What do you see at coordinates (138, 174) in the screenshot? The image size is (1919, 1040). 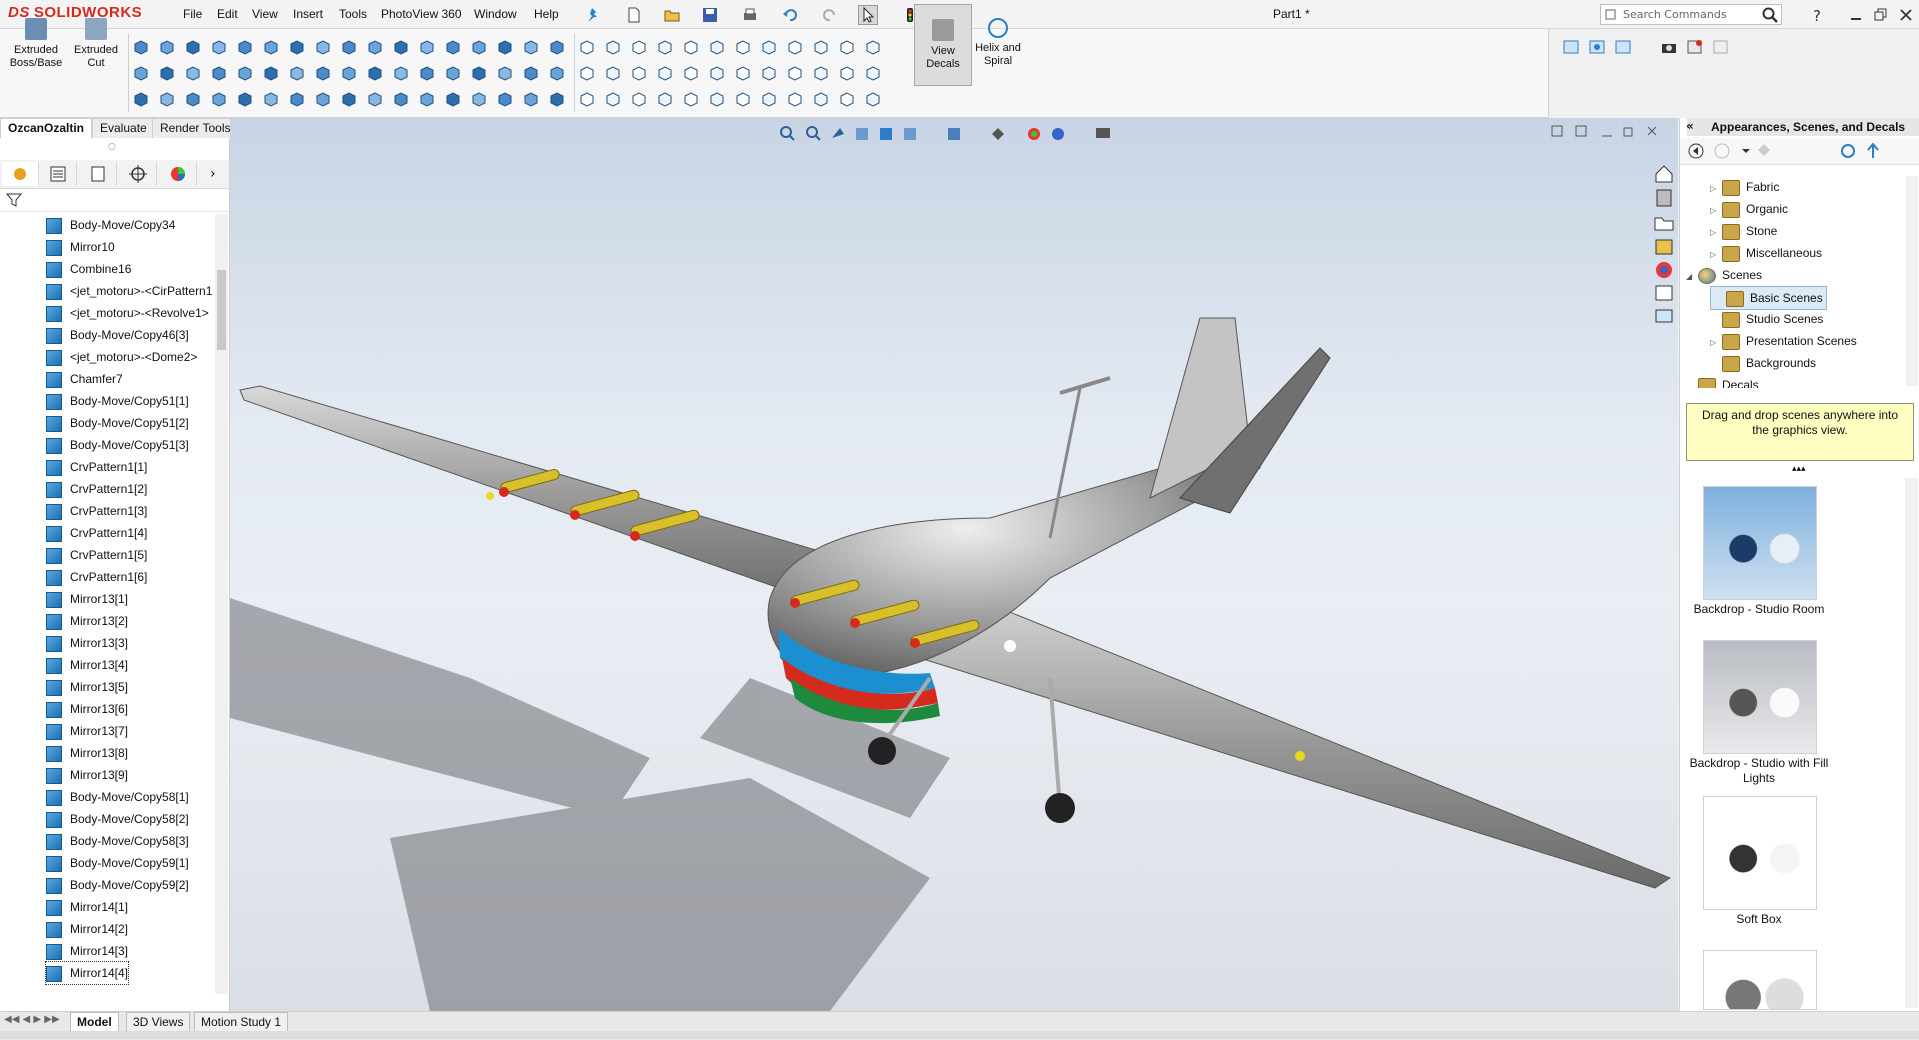 I see `tab-dimxpert` at bounding box center [138, 174].